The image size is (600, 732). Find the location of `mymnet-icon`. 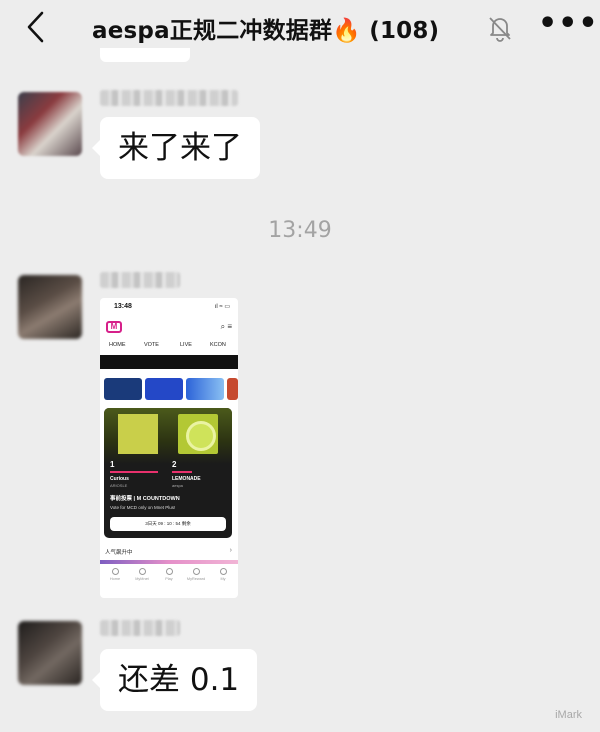

mymnet-icon is located at coordinates (142, 571).